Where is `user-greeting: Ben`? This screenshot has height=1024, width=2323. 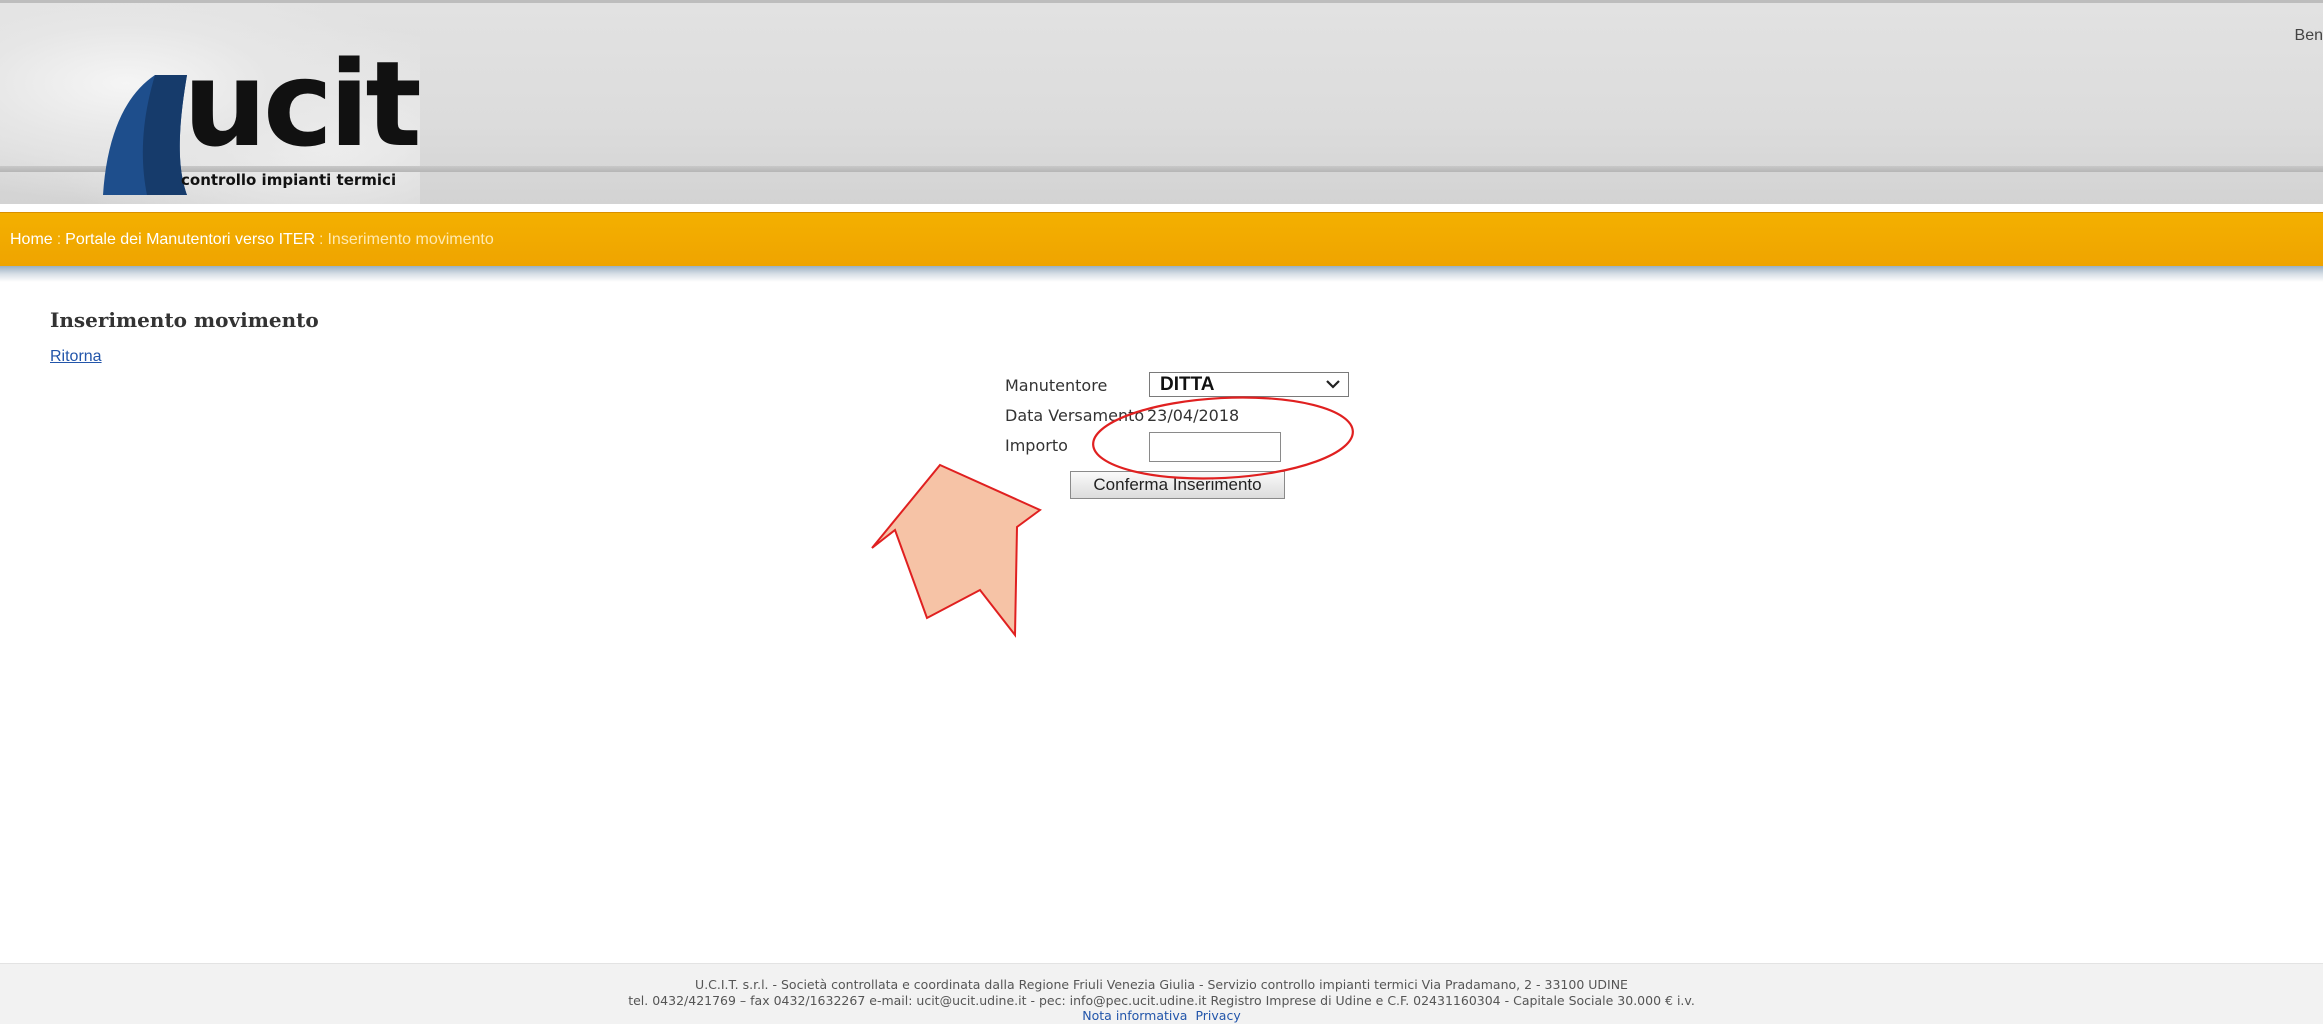 user-greeting: Ben is located at coordinates (2308, 35).